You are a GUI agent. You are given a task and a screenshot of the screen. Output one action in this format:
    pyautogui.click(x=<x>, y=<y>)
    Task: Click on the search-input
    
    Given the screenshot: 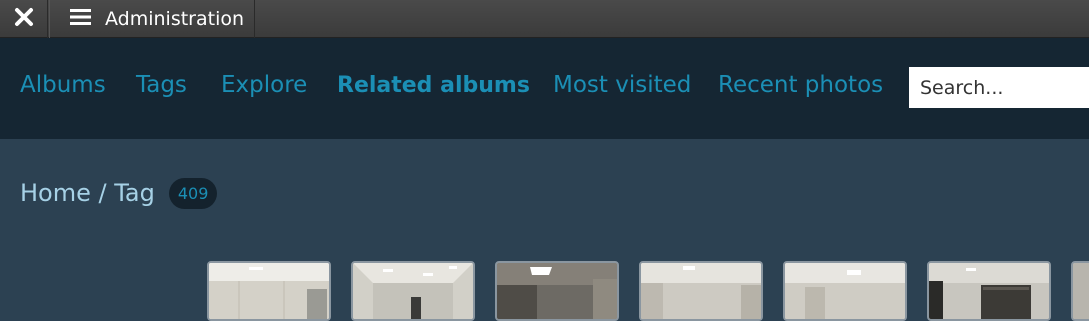 What is the action you would take?
    pyautogui.click(x=999, y=87)
    